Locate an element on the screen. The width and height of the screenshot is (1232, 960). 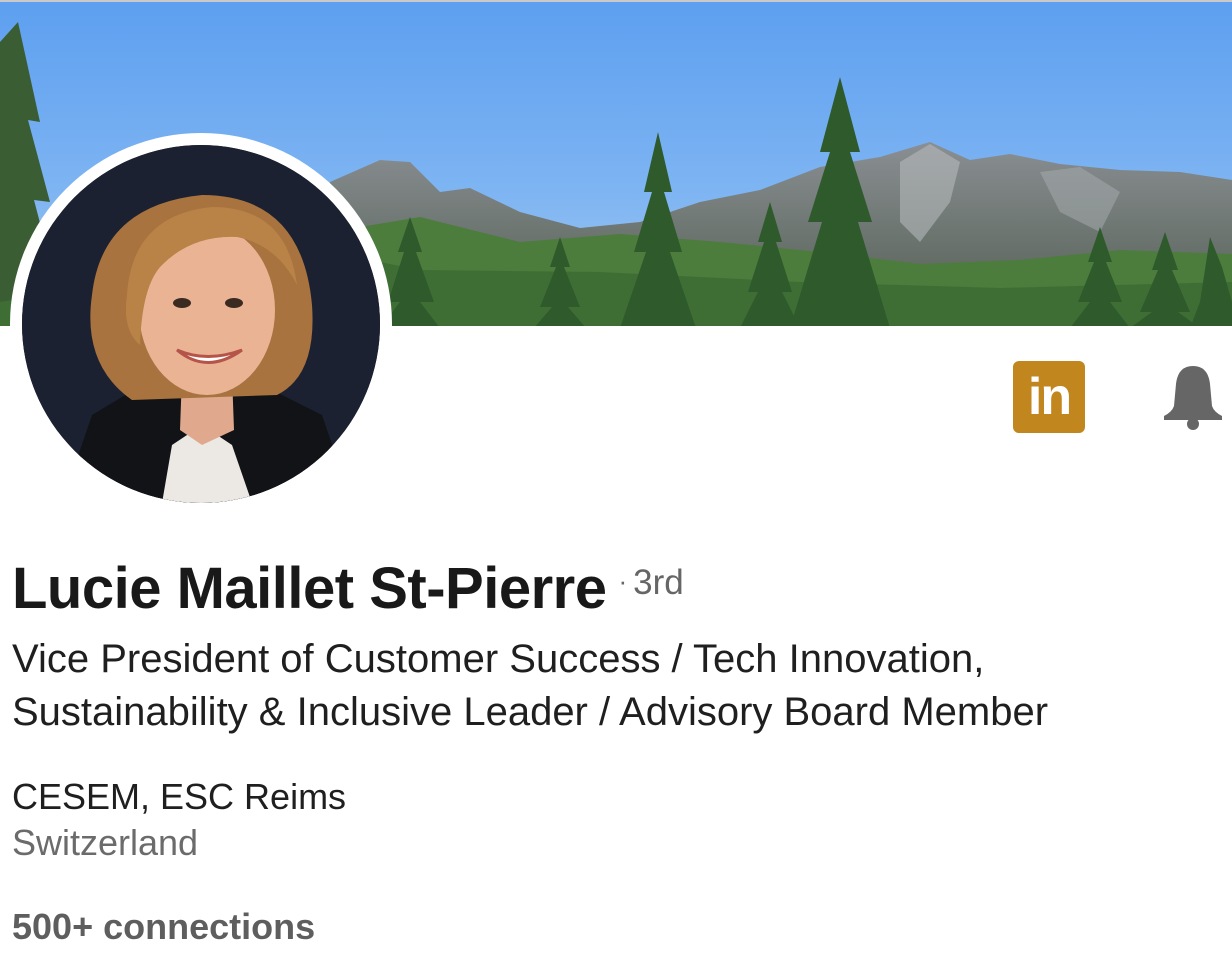
connection-degree: 3rd is located at coordinates (658, 582).